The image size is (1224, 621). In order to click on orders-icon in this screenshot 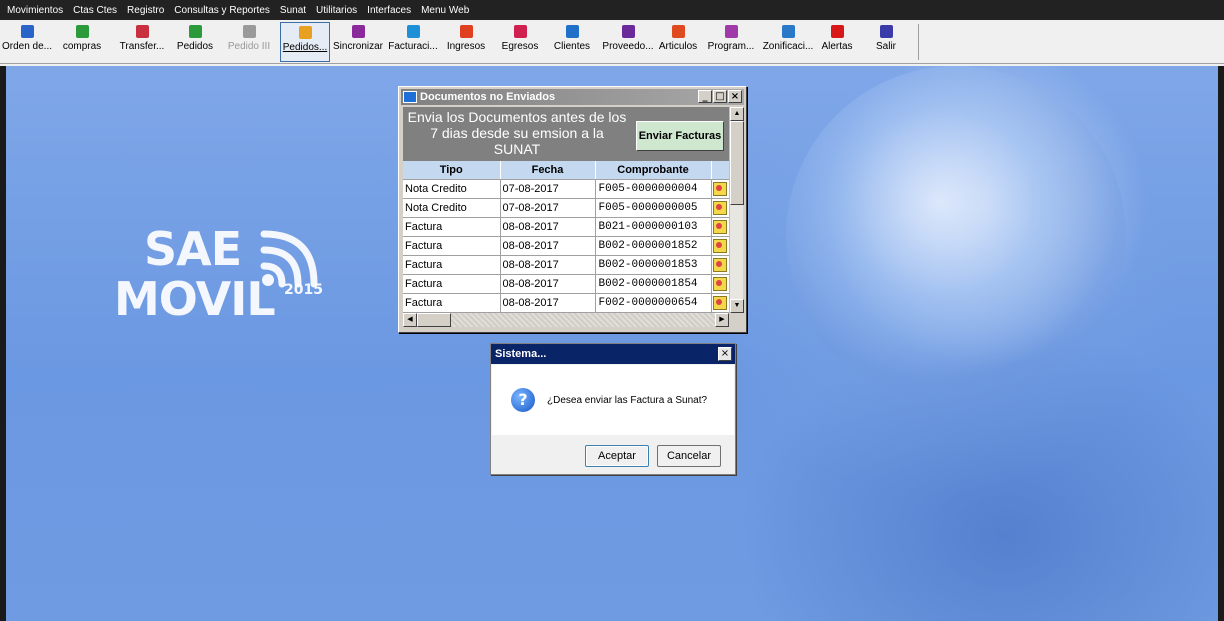, I will do `click(195, 31)`.